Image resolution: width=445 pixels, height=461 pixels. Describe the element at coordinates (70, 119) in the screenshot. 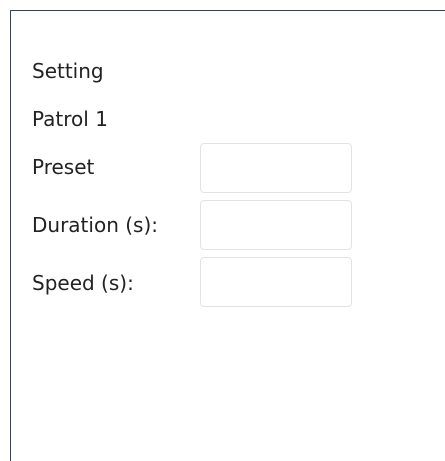

I see `patrol-title: Patrol 1` at that location.